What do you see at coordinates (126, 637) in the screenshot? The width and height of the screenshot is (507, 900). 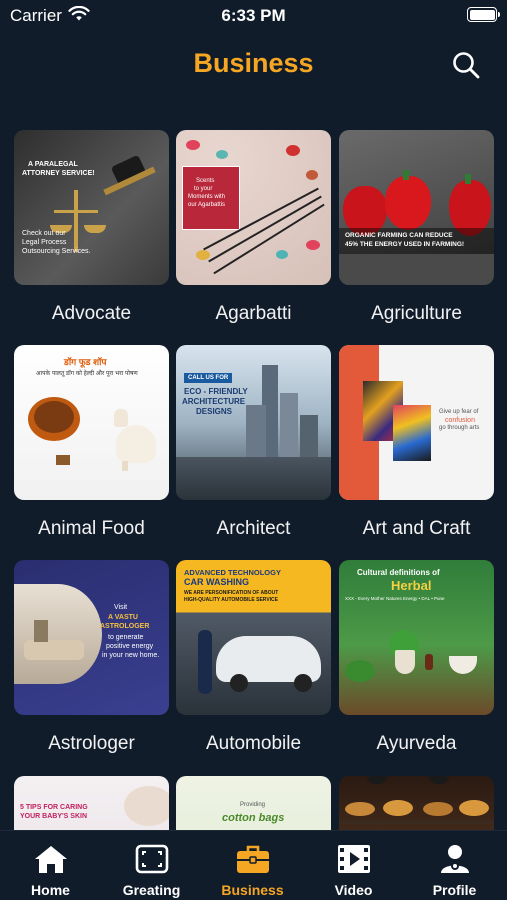 I see `thumb-text: to generate` at bounding box center [126, 637].